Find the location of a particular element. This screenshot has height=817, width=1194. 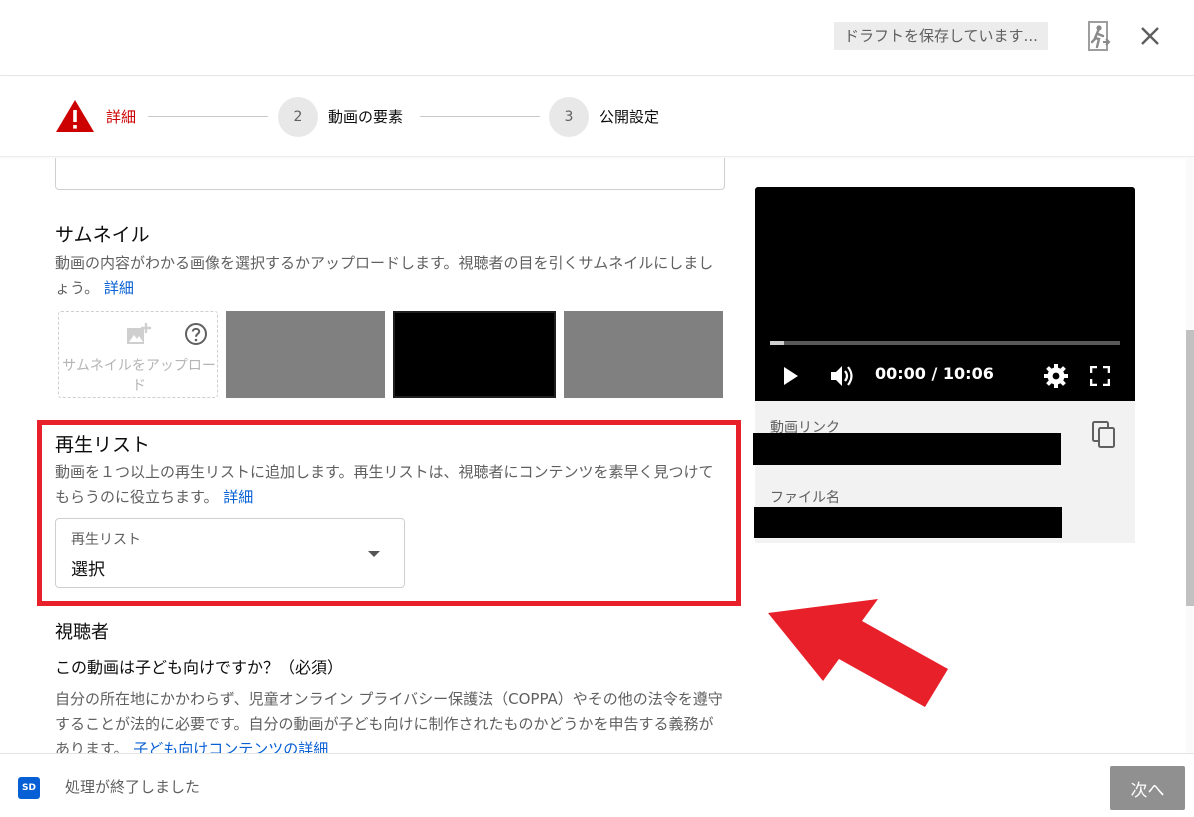

video-preview-panel: 00:00 / 10:06 動画リンク ファイル名 is located at coordinates (944, 365).